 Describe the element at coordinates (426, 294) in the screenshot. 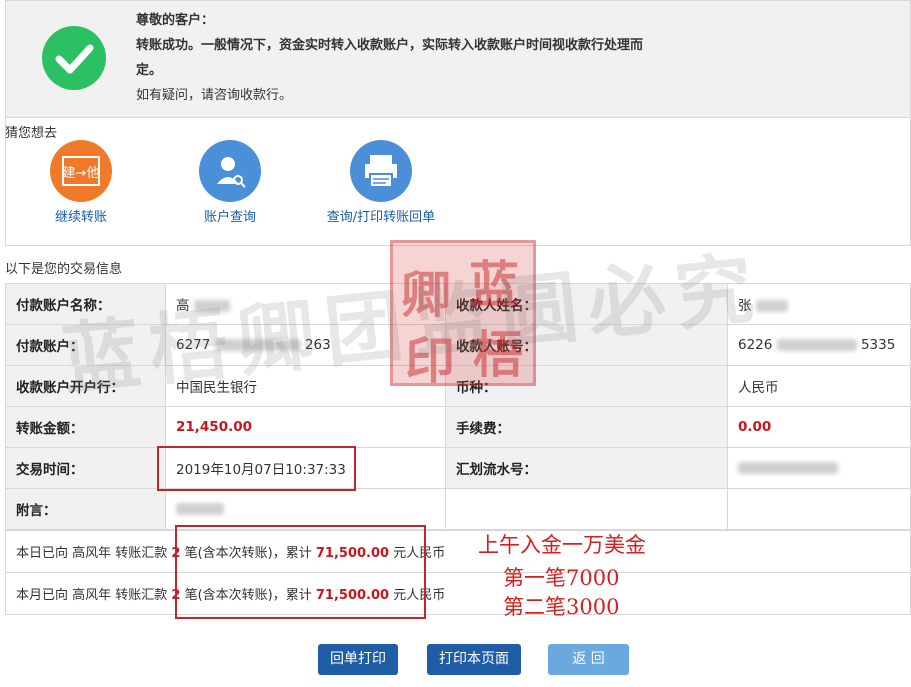

I see `seal-char: 卿` at that location.